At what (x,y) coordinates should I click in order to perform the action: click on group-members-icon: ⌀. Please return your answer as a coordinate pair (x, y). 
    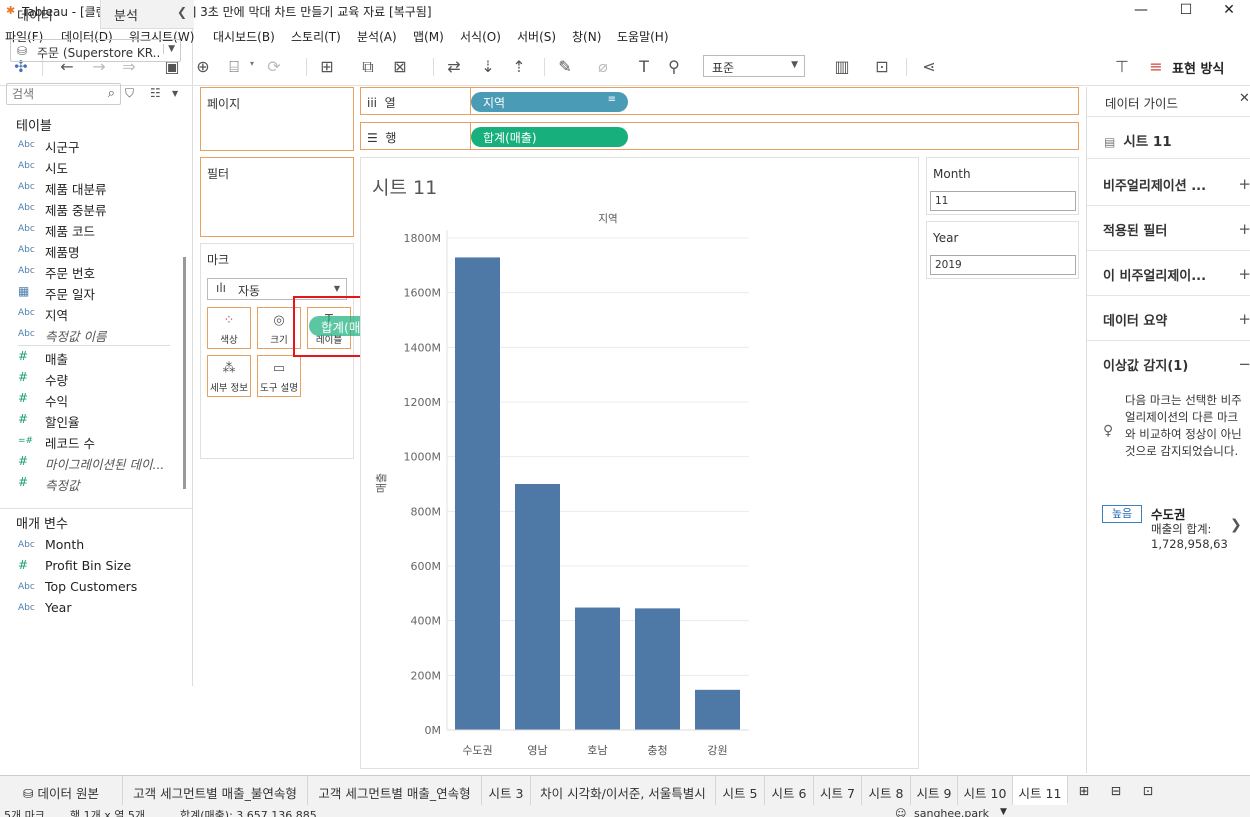
    Looking at the image, I should click on (603, 67).